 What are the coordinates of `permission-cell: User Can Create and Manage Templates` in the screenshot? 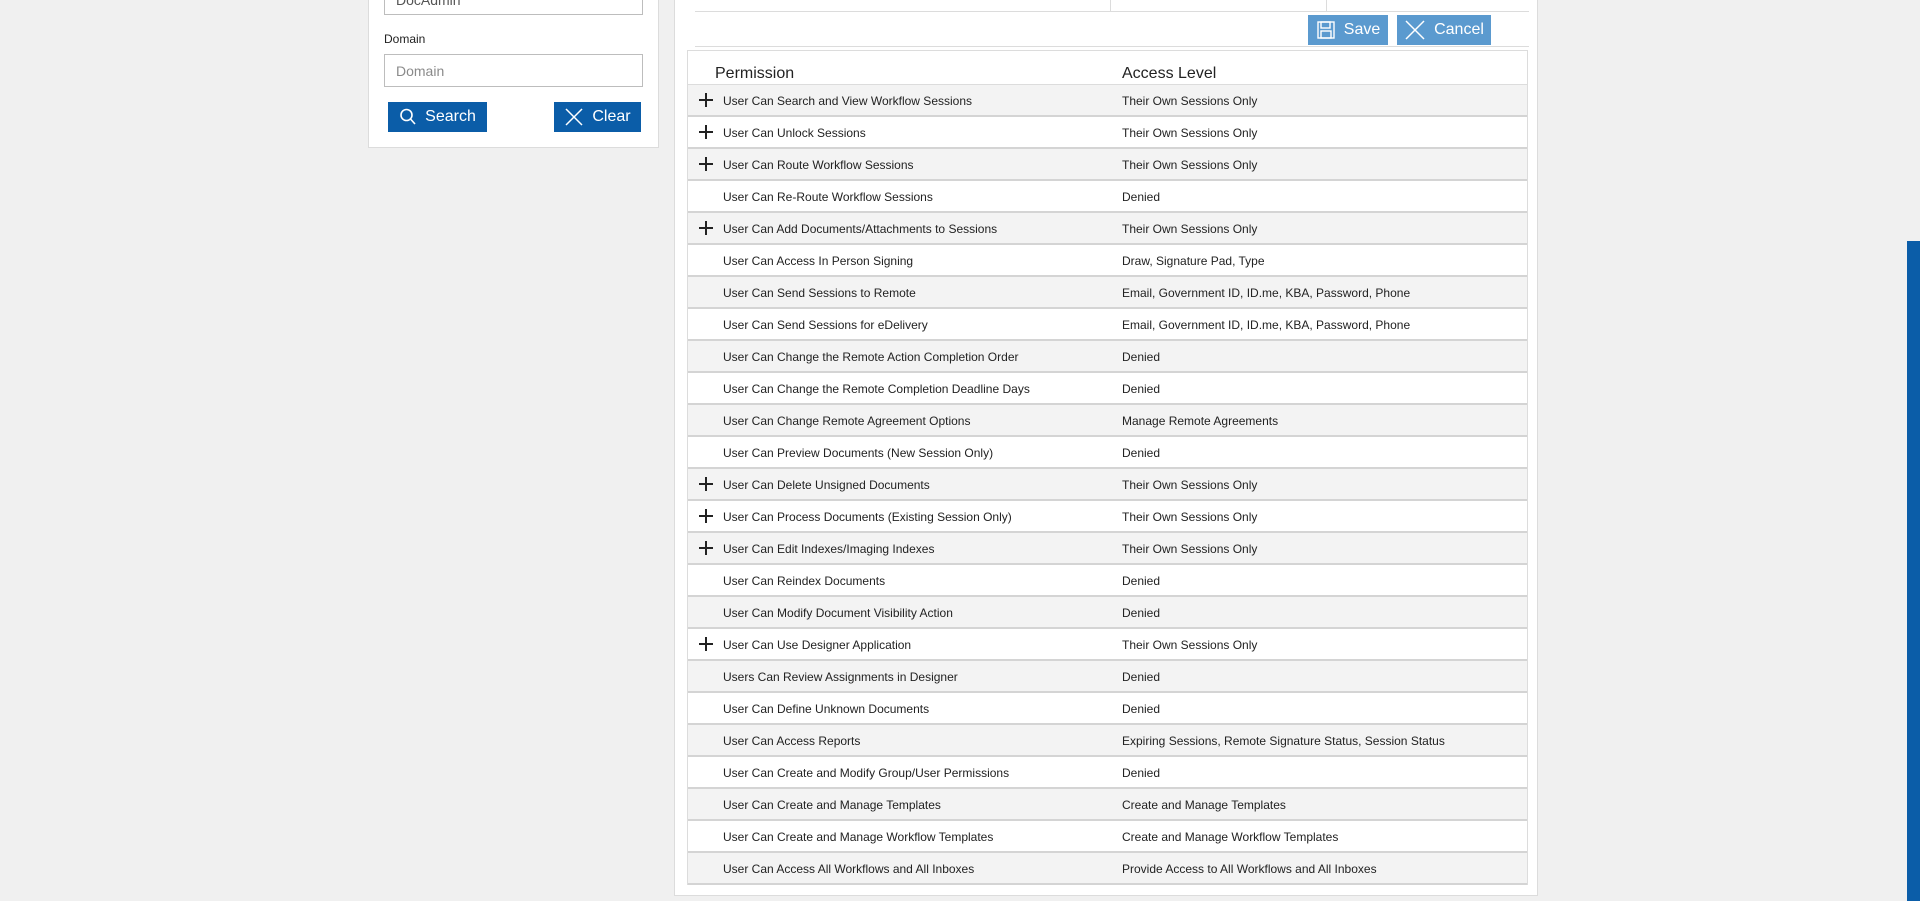 It's located at (832, 805).